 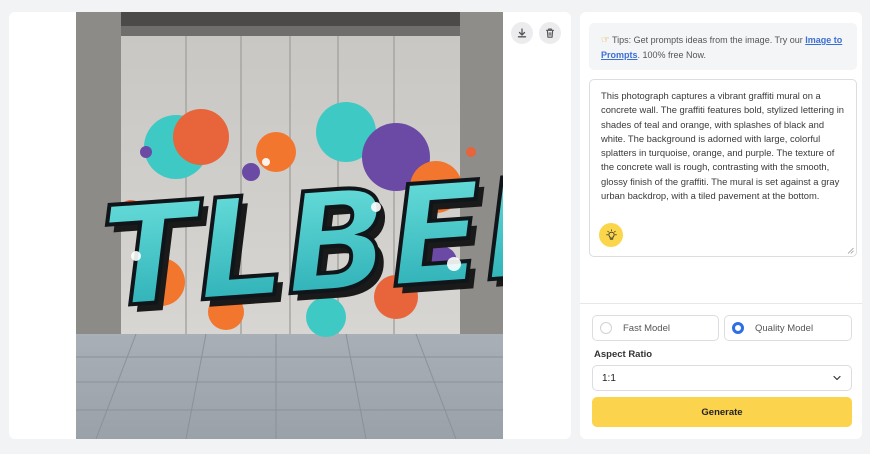 What do you see at coordinates (722, 378) in the screenshot?
I see `aspect-ratio-select: 1:1` at bounding box center [722, 378].